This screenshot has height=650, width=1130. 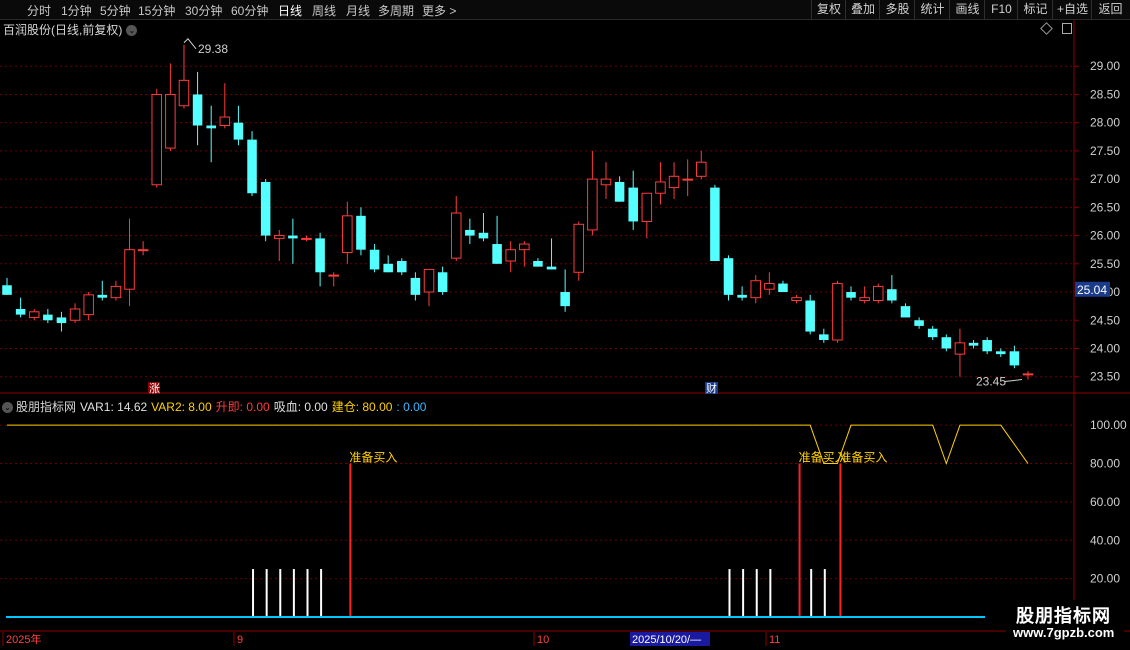 What do you see at coordinates (1105, 236) in the screenshot?
I see `price-tick-label: 26.00` at bounding box center [1105, 236].